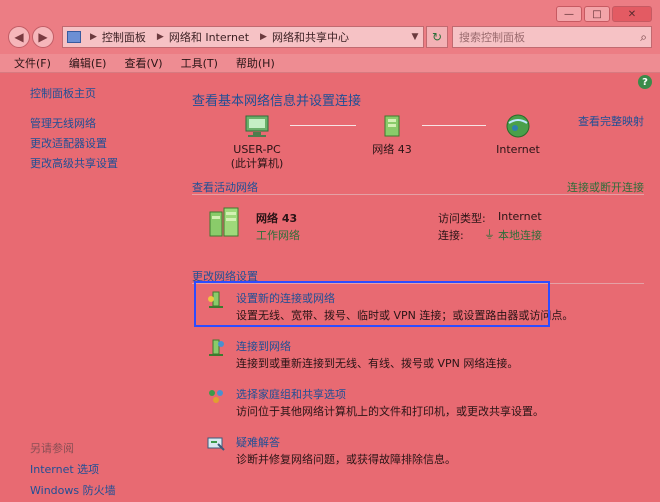 This screenshot has width=660, height=502. I want to click on access-type-value: Internet, so click(520, 216).